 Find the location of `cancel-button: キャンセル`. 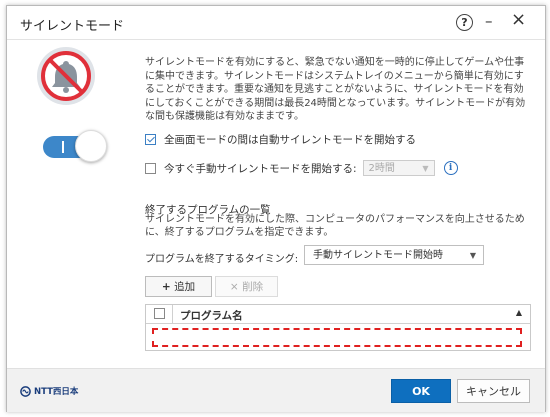

cancel-button: キャンセル is located at coordinates (493, 391).